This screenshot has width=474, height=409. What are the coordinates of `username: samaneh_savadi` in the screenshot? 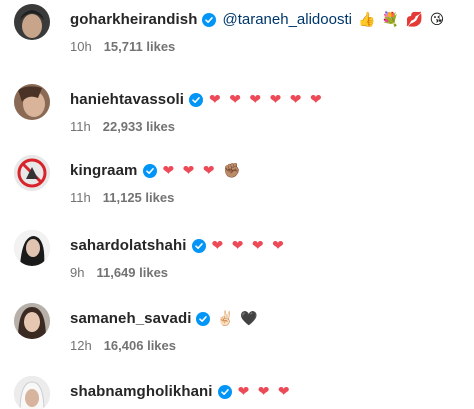 It's located at (130, 319).